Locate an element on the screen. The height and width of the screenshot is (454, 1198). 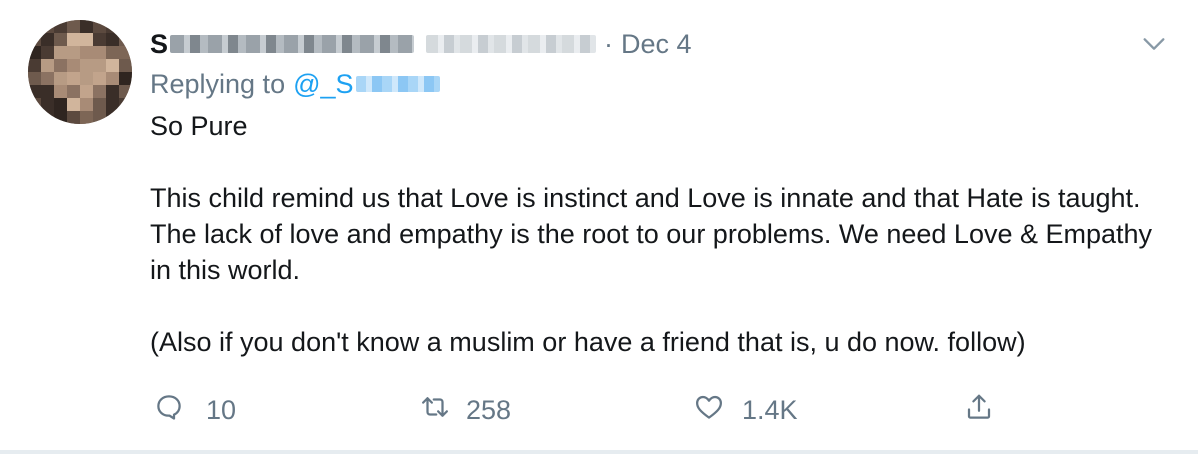
heart-icon is located at coordinates (709, 410).